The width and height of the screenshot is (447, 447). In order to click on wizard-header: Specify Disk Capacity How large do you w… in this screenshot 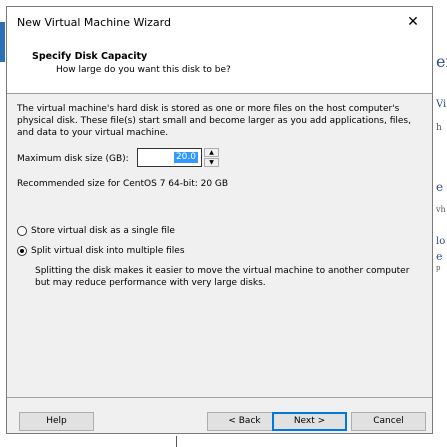, I will do `click(219, 65)`.